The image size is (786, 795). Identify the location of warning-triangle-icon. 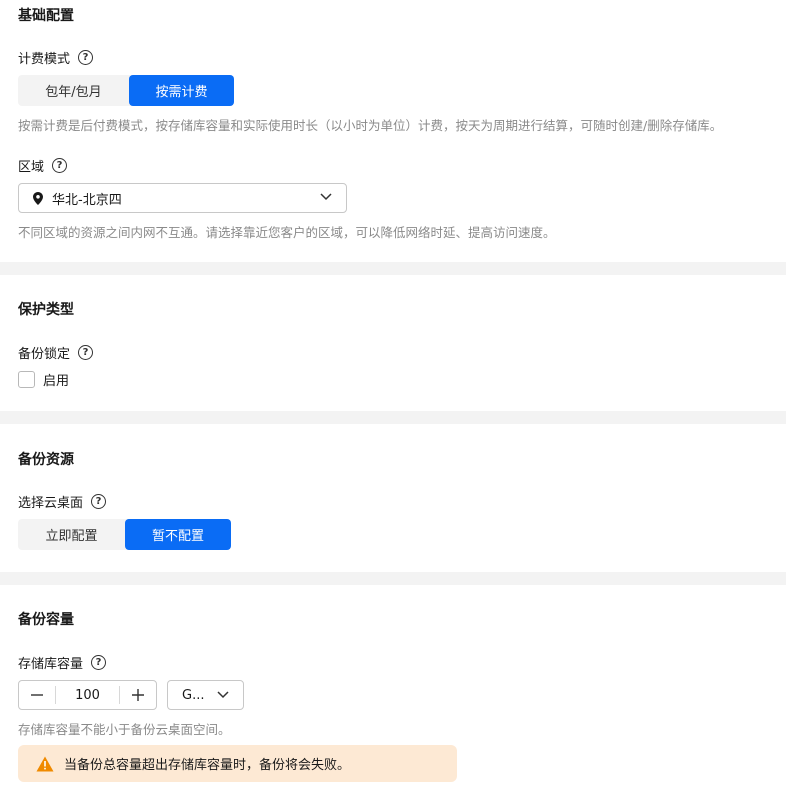
(45, 763).